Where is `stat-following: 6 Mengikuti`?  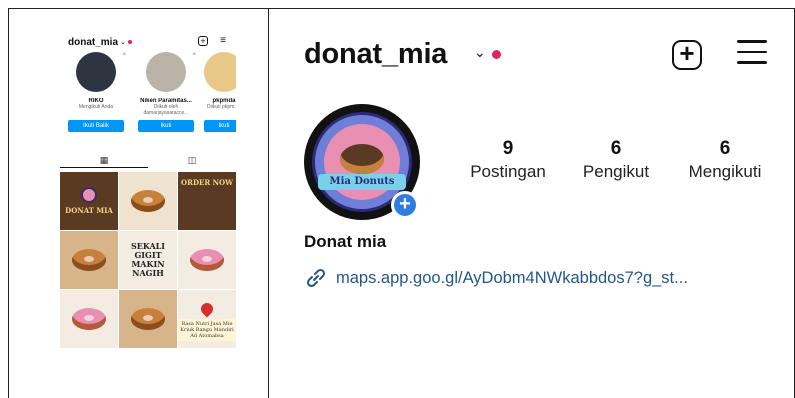 stat-following: 6 Mengikuti is located at coordinates (725, 160).